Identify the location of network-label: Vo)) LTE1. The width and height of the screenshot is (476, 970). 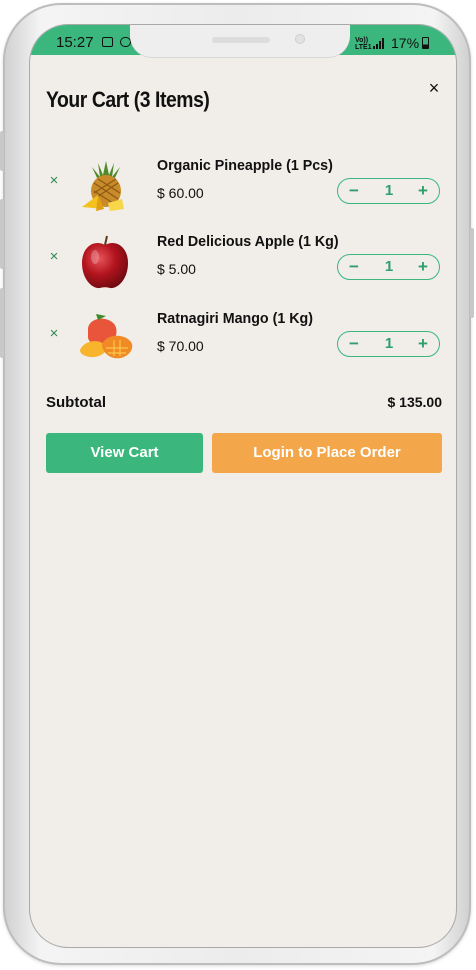
(363, 44).